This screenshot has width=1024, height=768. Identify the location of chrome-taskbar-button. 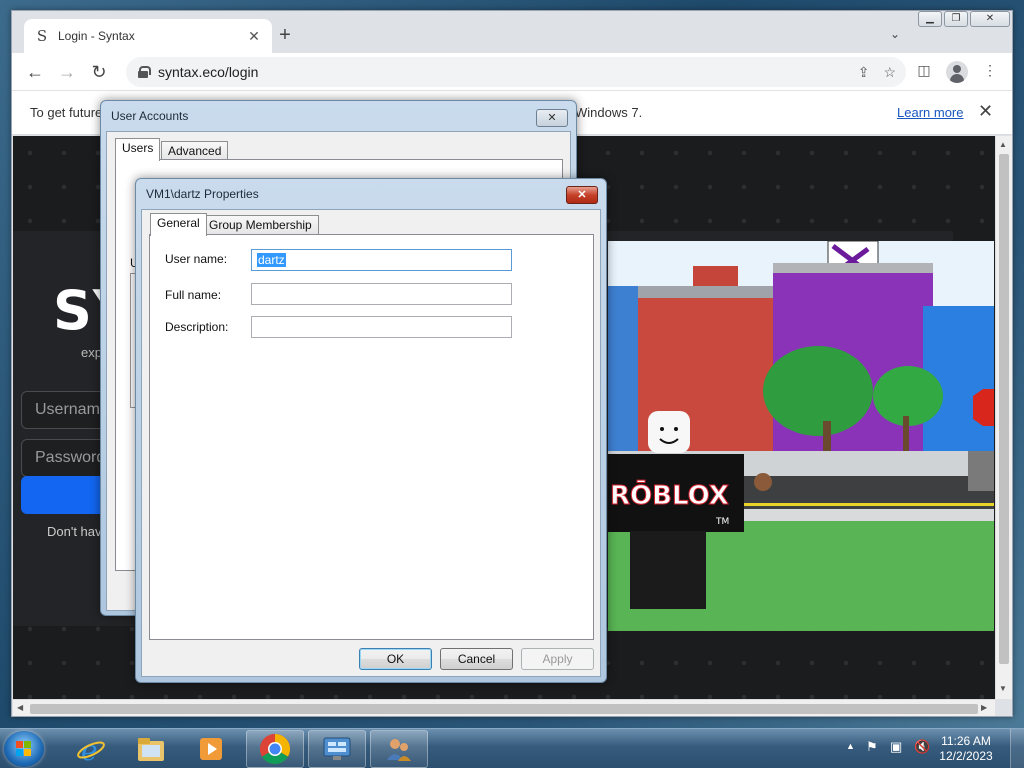
(275, 749).